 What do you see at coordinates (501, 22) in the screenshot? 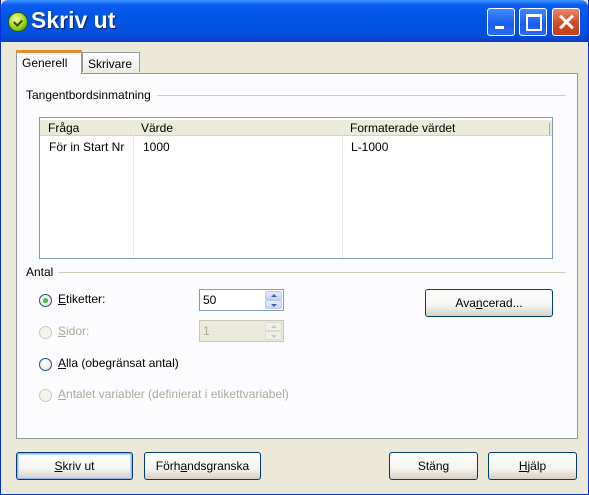
I see `minimize-button` at bounding box center [501, 22].